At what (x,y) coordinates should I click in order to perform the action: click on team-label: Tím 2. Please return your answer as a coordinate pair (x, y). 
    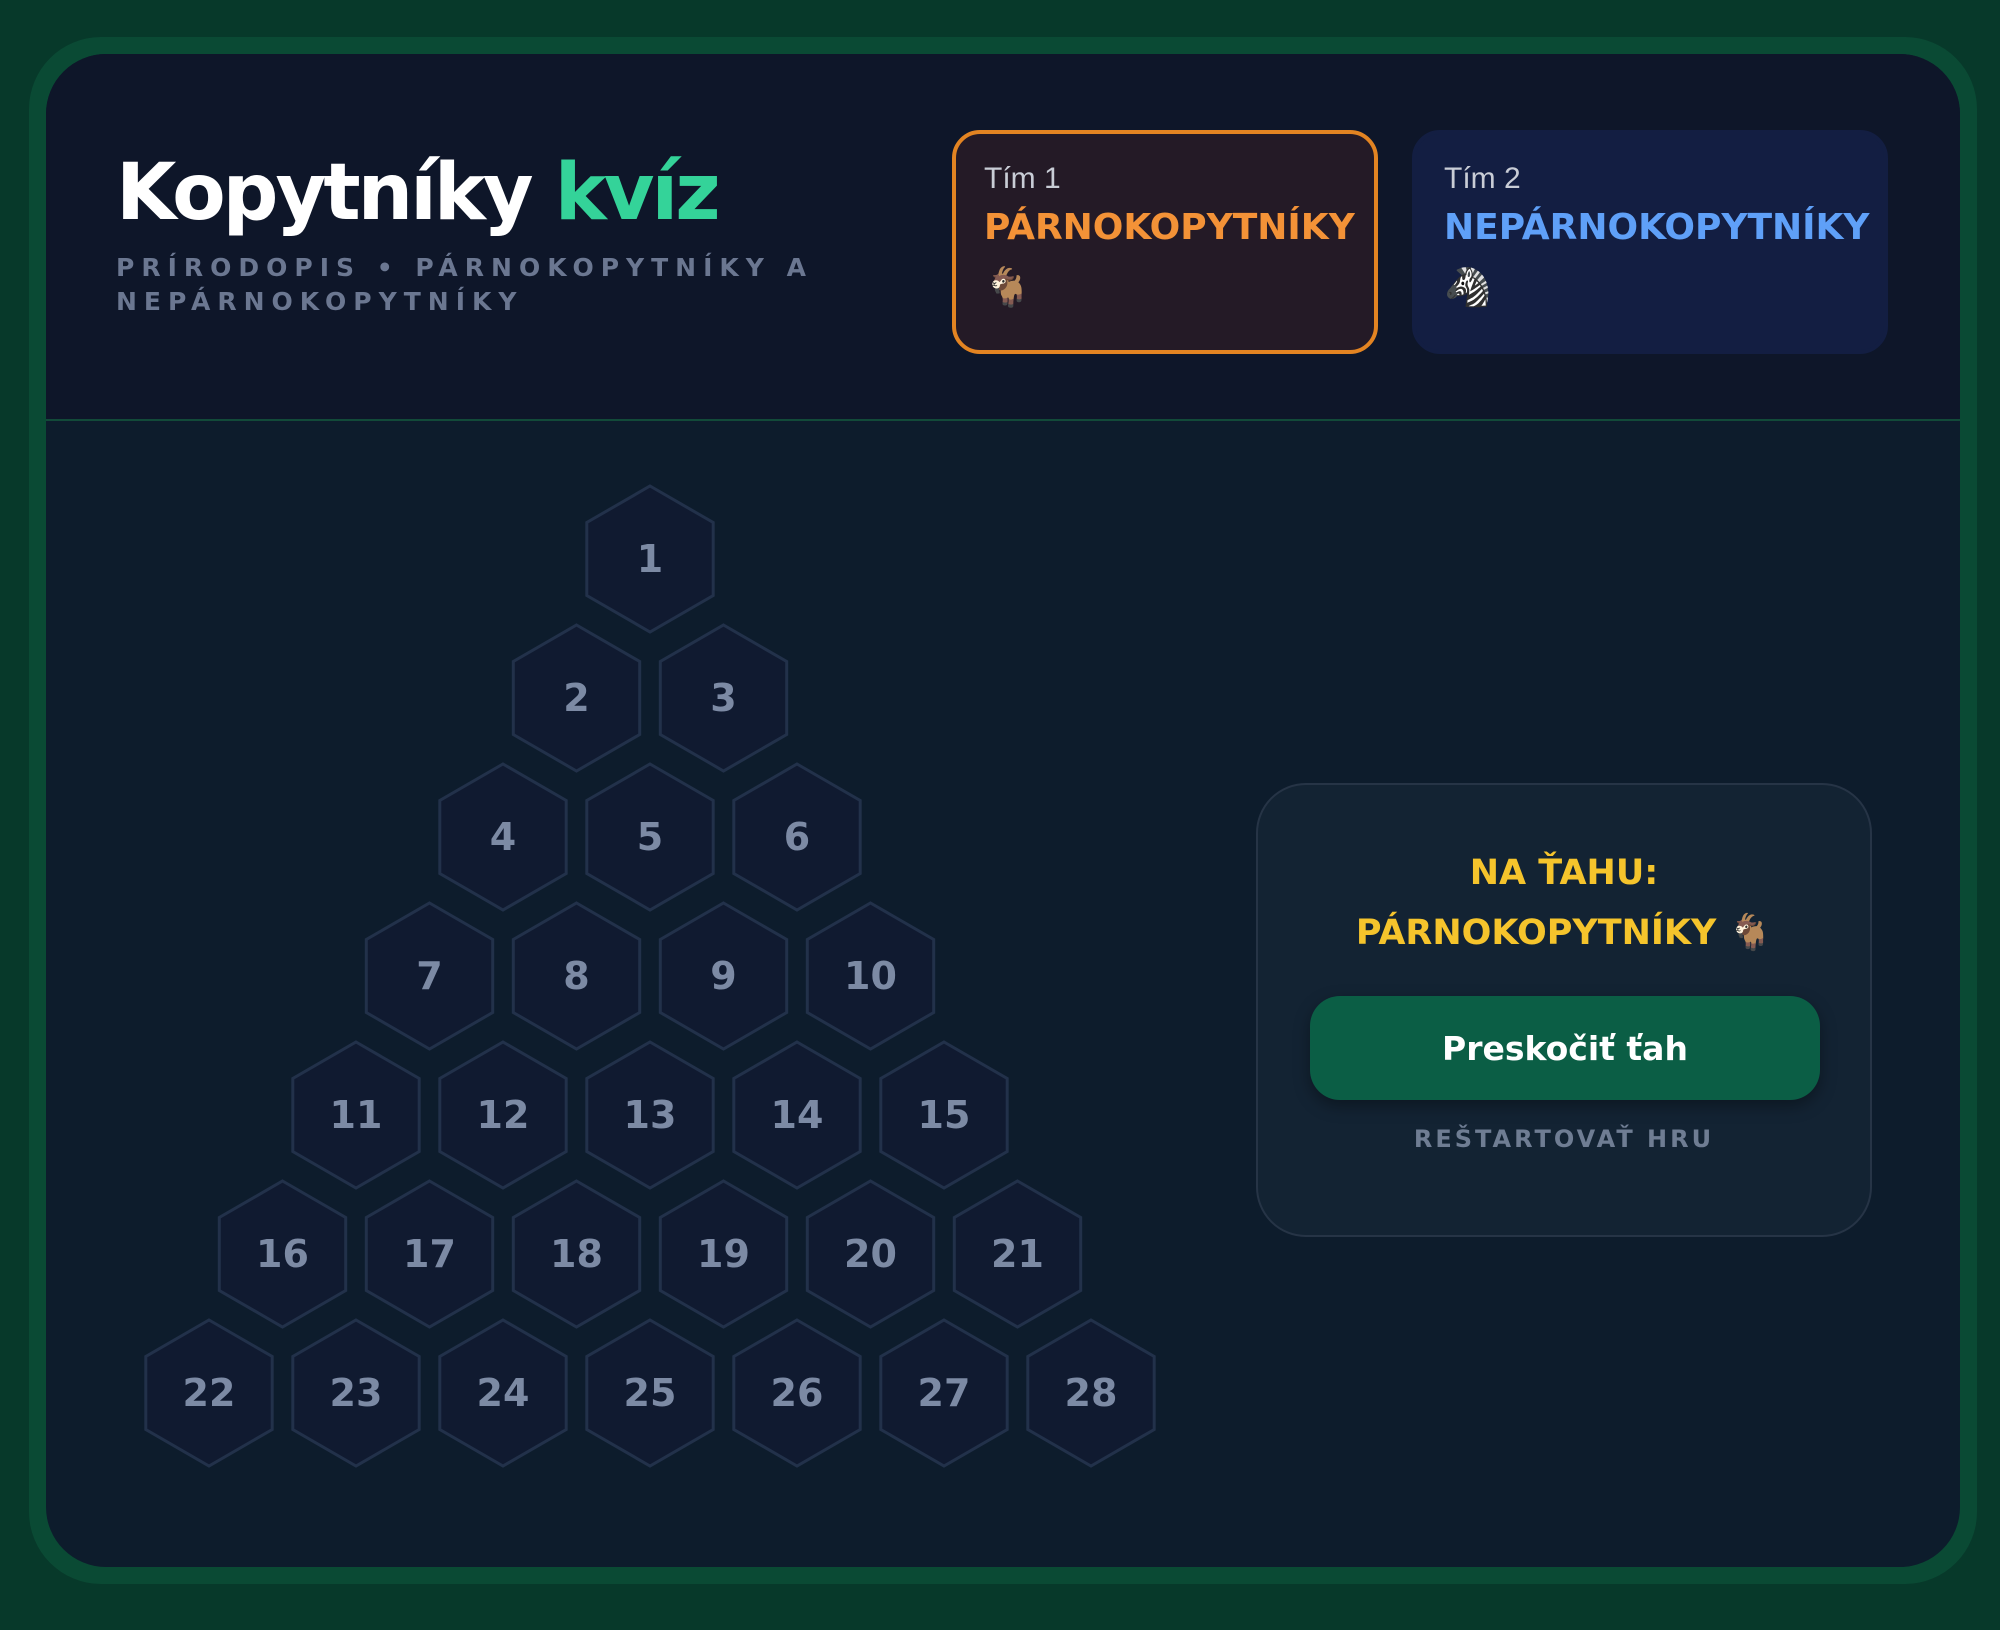
    Looking at the image, I should click on (1482, 178).